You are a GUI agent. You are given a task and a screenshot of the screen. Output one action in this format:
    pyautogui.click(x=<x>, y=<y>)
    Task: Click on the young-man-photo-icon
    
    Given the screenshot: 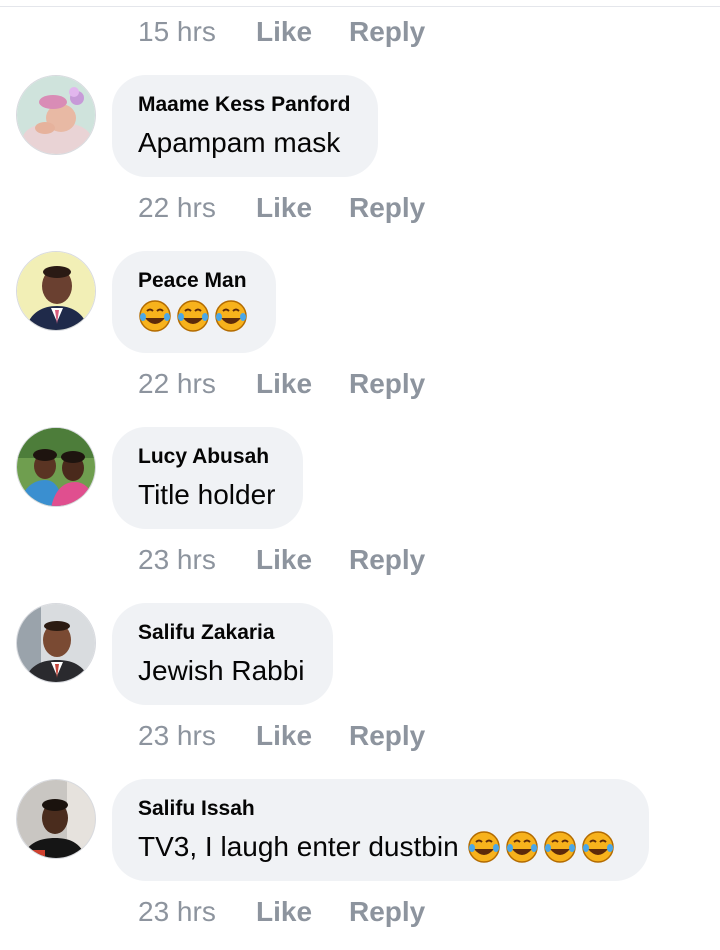 What is the action you would take?
    pyautogui.click(x=56, y=819)
    